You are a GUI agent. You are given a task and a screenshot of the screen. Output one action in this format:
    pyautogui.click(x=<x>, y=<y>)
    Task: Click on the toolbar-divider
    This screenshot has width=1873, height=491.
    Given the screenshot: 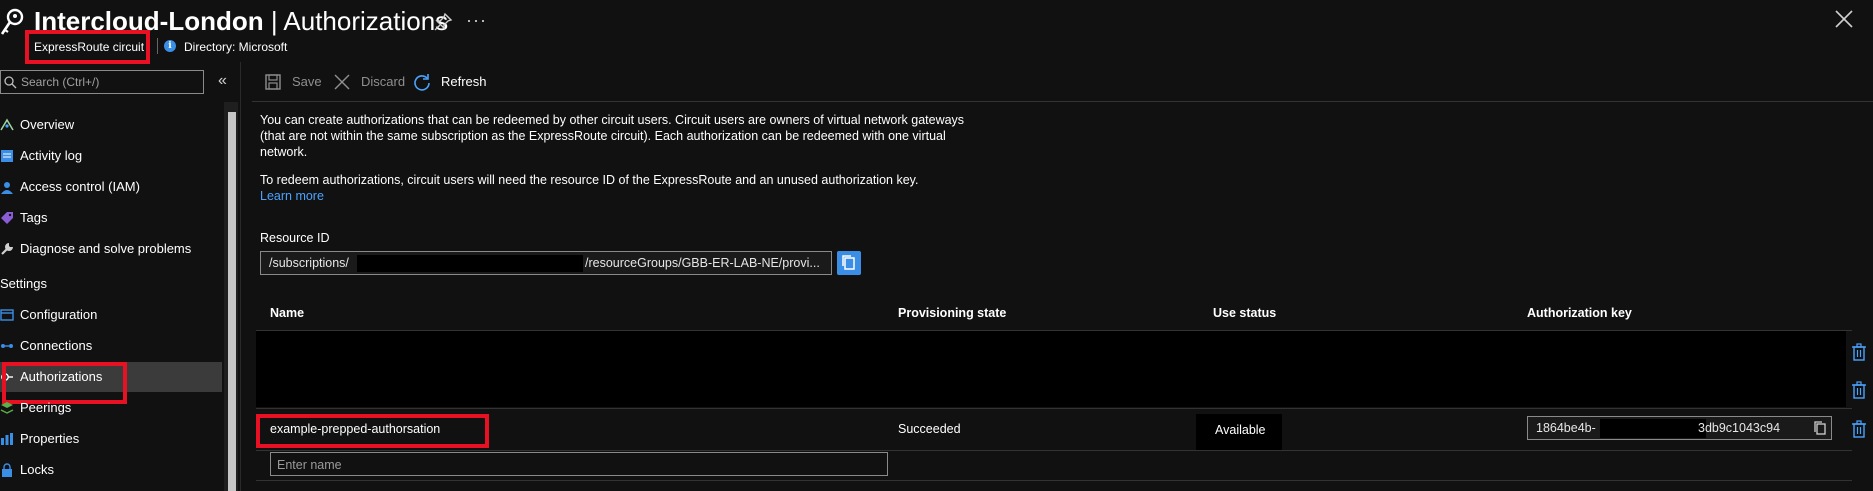 What is the action you would take?
    pyautogui.click(x=1062, y=101)
    